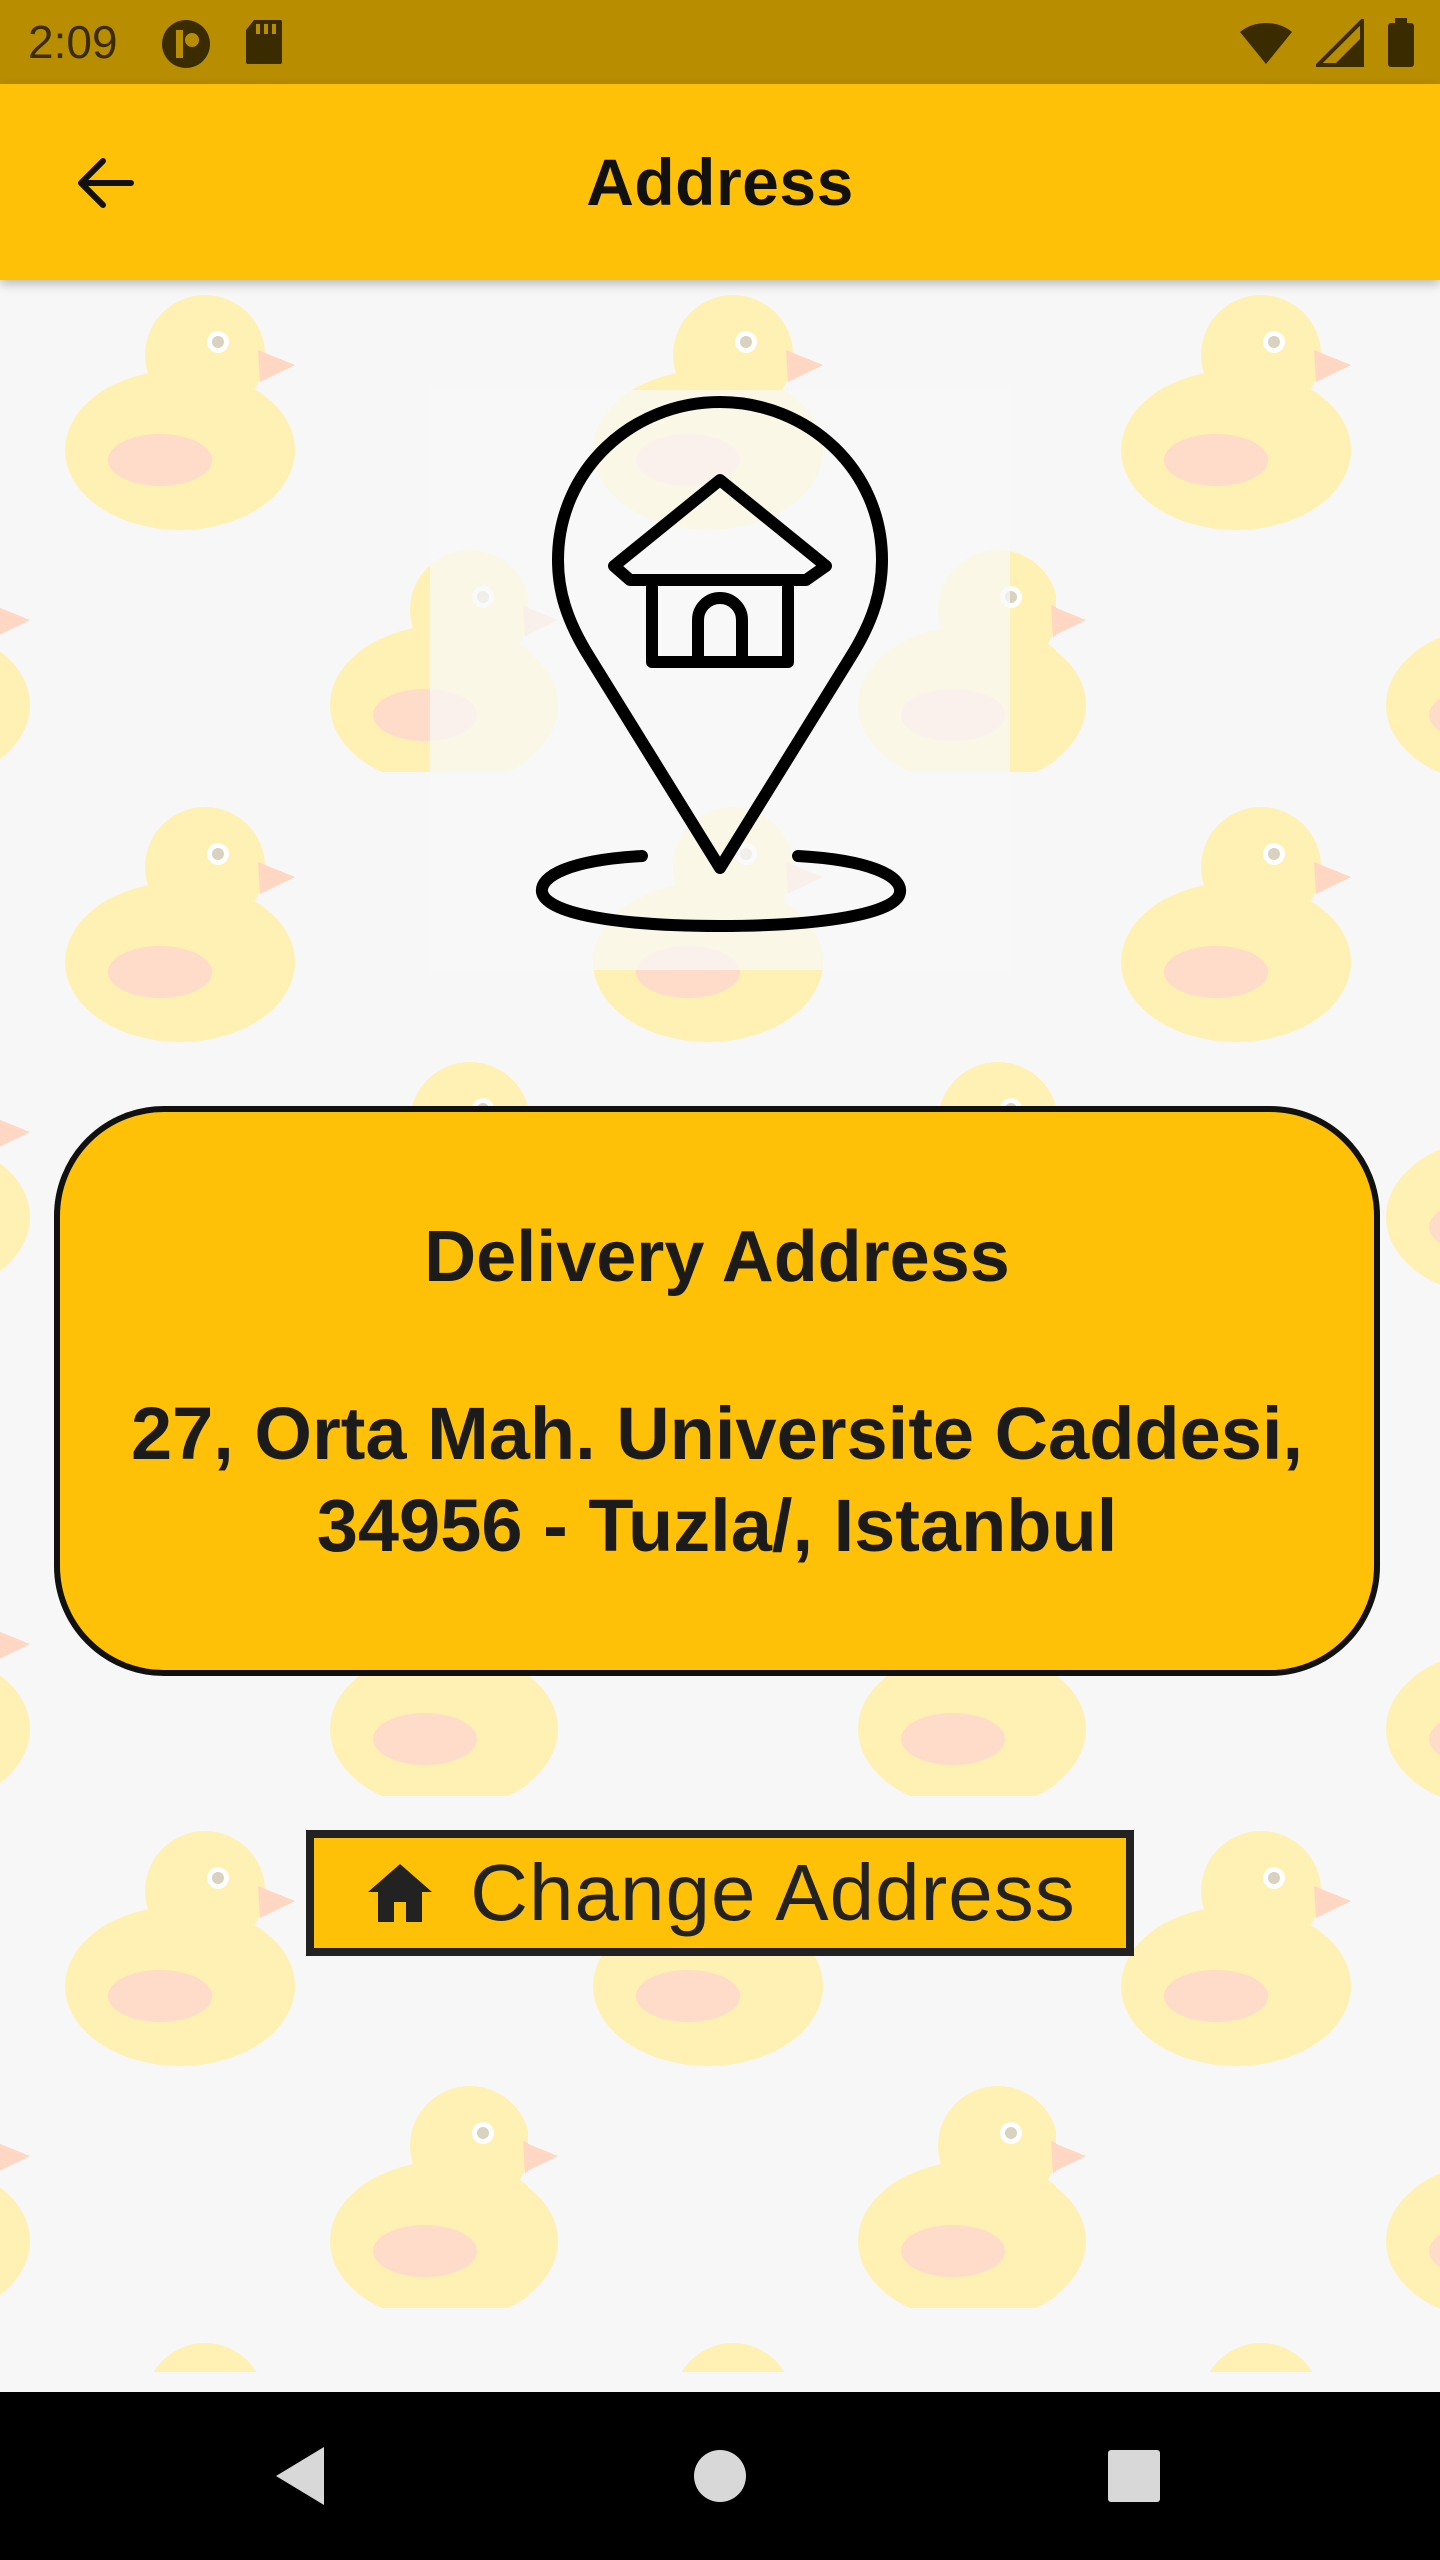 This screenshot has height=2560, width=1440. Describe the element at coordinates (400, 1893) in the screenshot. I see `home-icon` at that location.